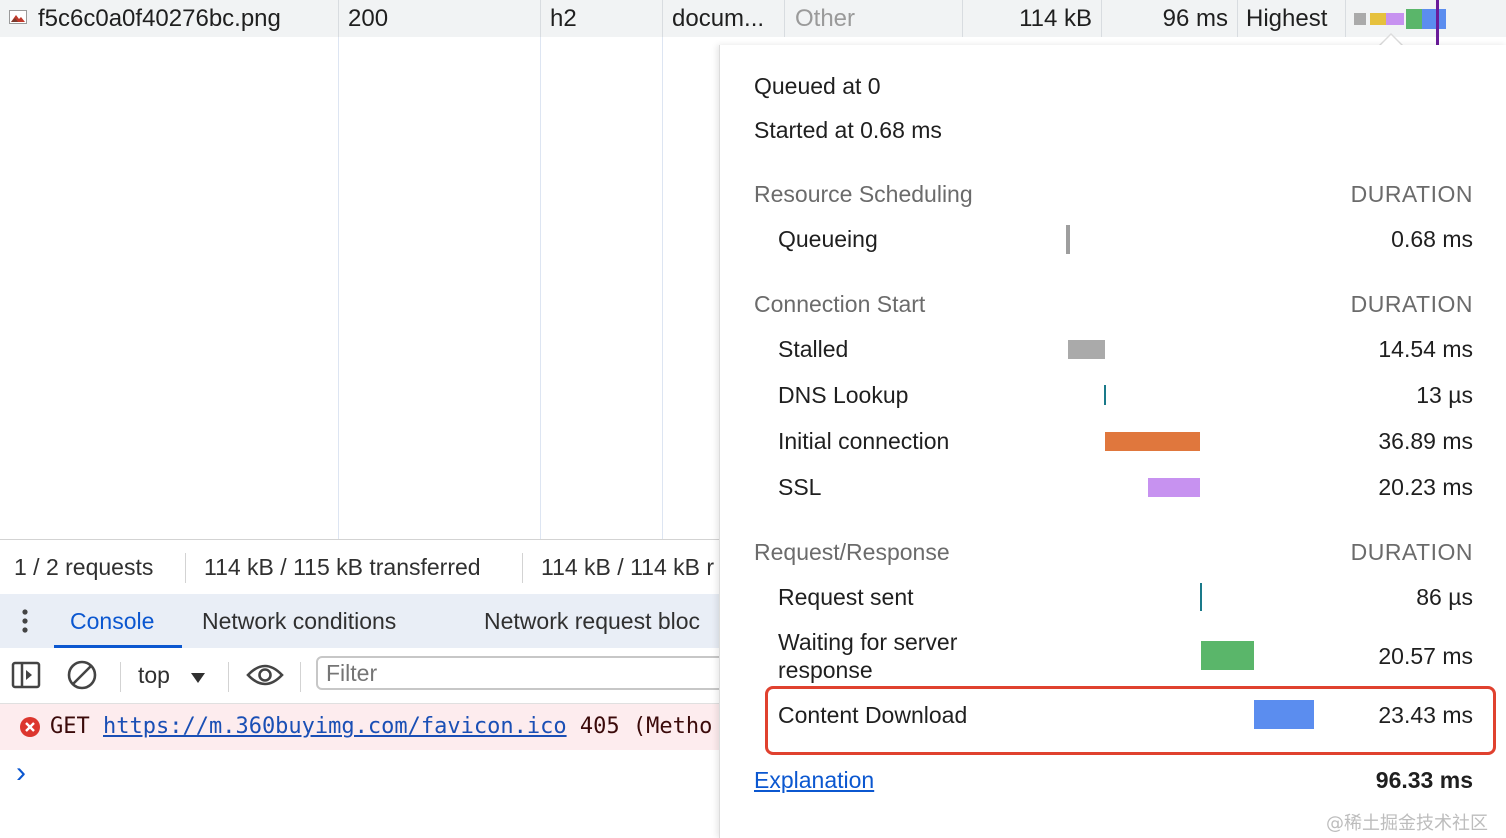  I want to click on error-url-link: https://m.360buyimg.com/favicon.ico, so click(335, 726).